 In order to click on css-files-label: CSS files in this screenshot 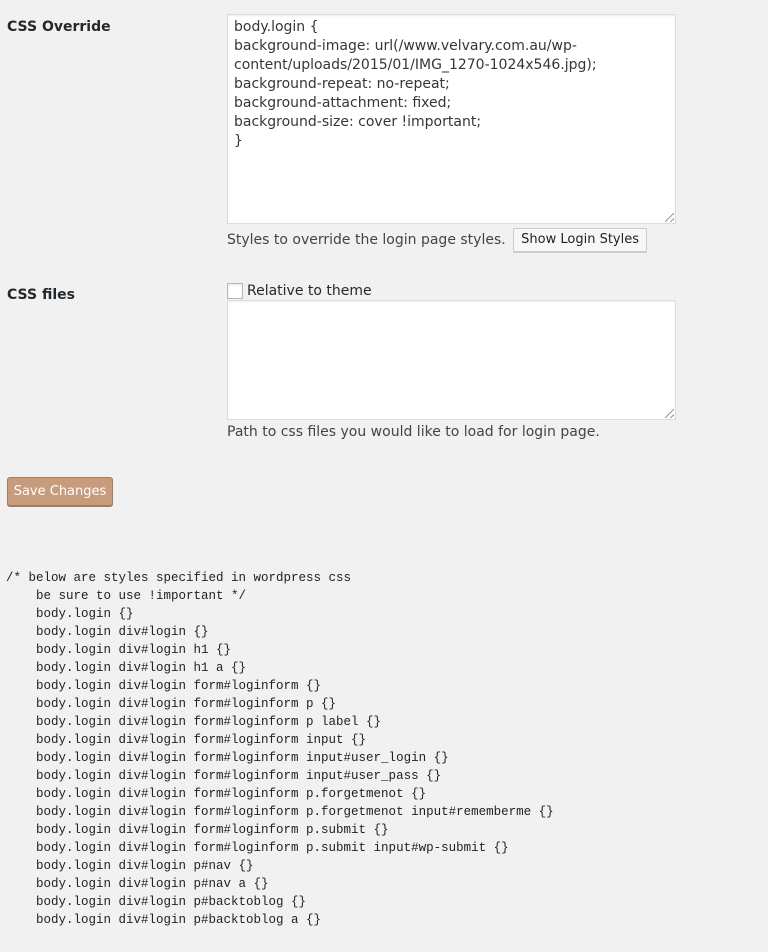, I will do `click(41, 295)`.